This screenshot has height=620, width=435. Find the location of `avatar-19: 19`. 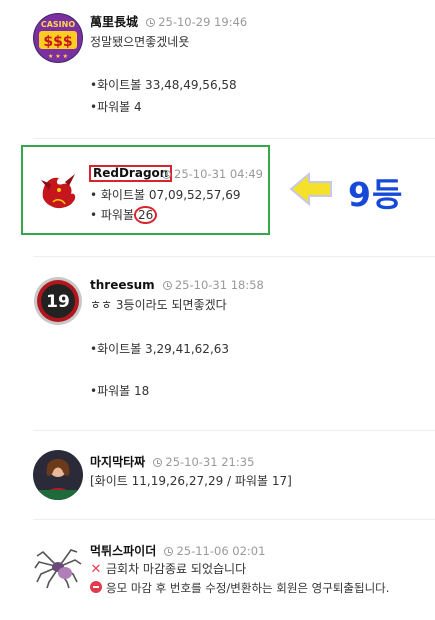

avatar-19: 19 is located at coordinates (58, 301).